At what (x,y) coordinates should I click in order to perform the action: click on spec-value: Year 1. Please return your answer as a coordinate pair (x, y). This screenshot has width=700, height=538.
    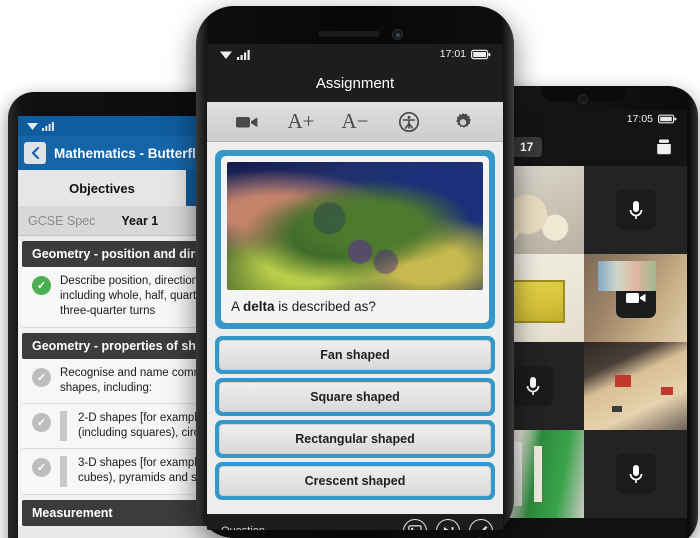
    Looking at the image, I should click on (139, 221).